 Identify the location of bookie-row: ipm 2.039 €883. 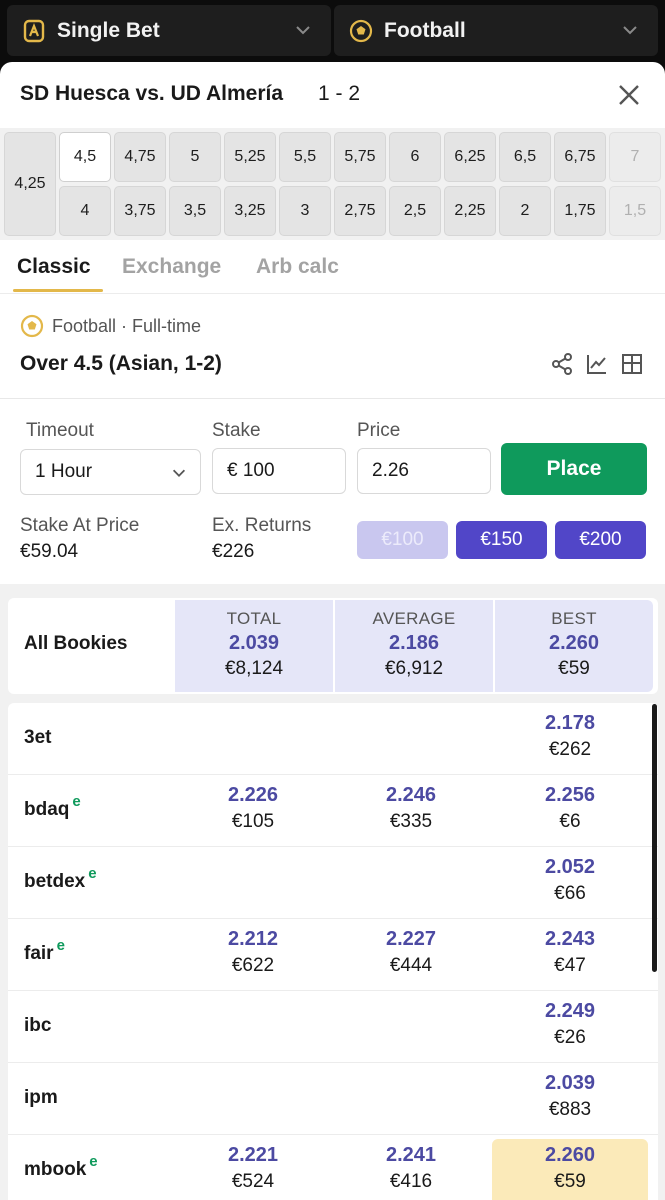
(333, 1099).